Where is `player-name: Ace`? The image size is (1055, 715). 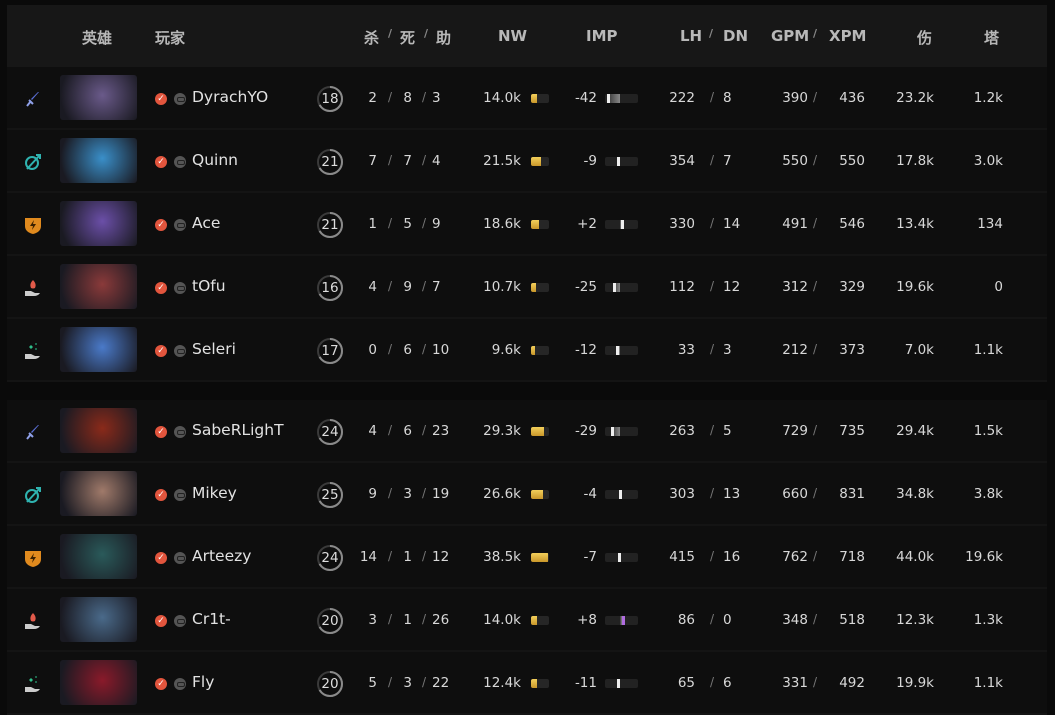
player-name: Ace is located at coordinates (206, 223).